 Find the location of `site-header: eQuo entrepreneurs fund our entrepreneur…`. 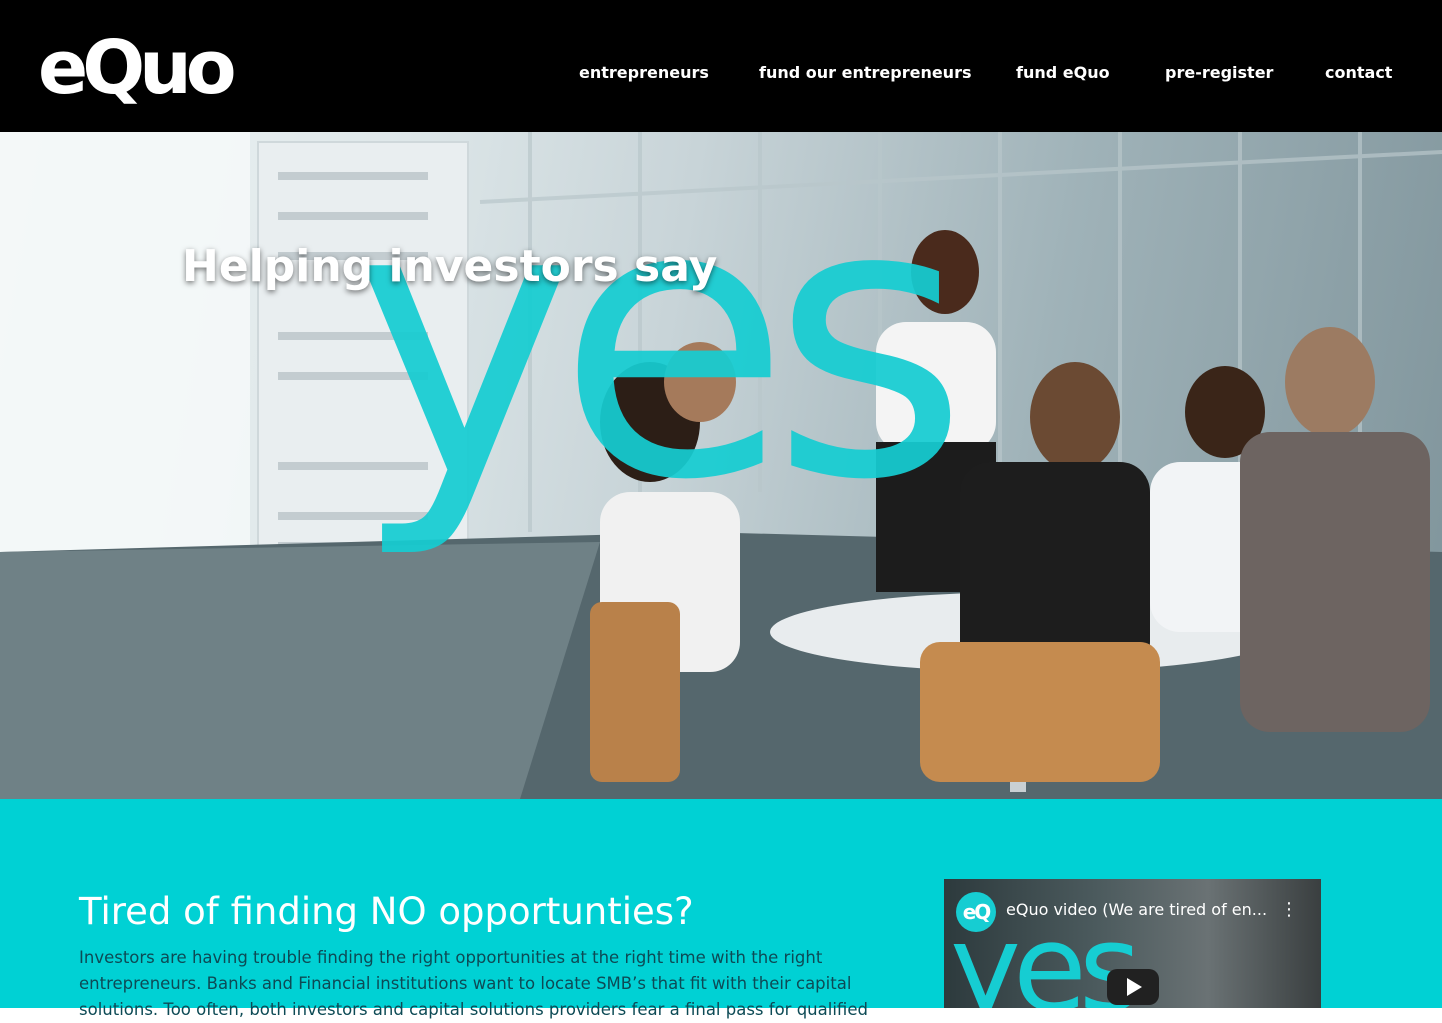

site-header: eQuo entrepreneurs fund our entrepreneur… is located at coordinates (721, 66).